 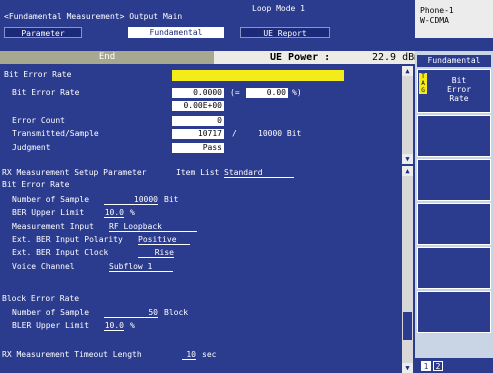 What do you see at coordinates (132, 325) in the screenshot?
I see `bler-upper-unit: %` at bounding box center [132, 325].